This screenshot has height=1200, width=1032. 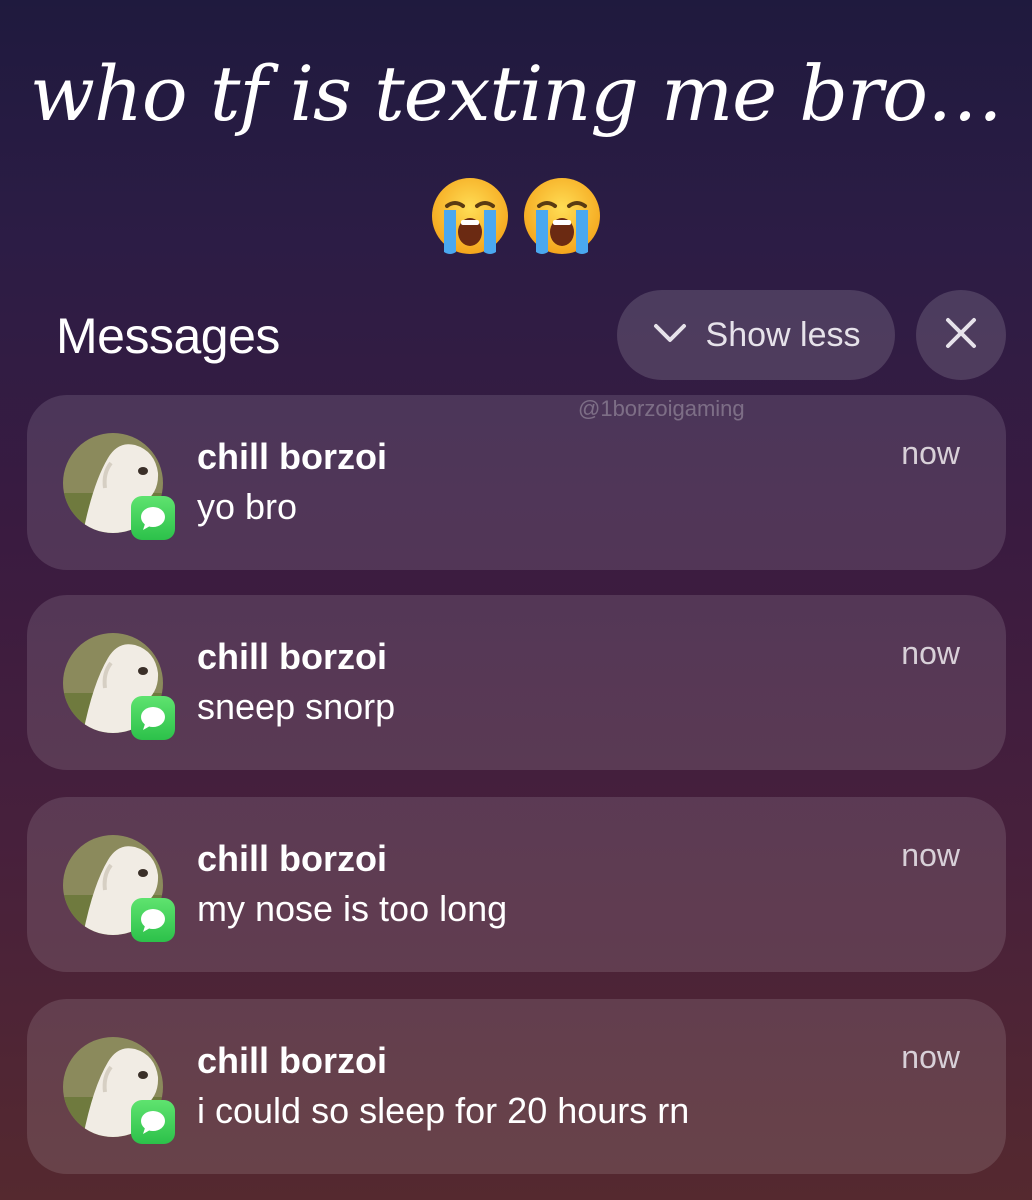 I want to click on notification-body: yo bro, so click(x=247, y=506).